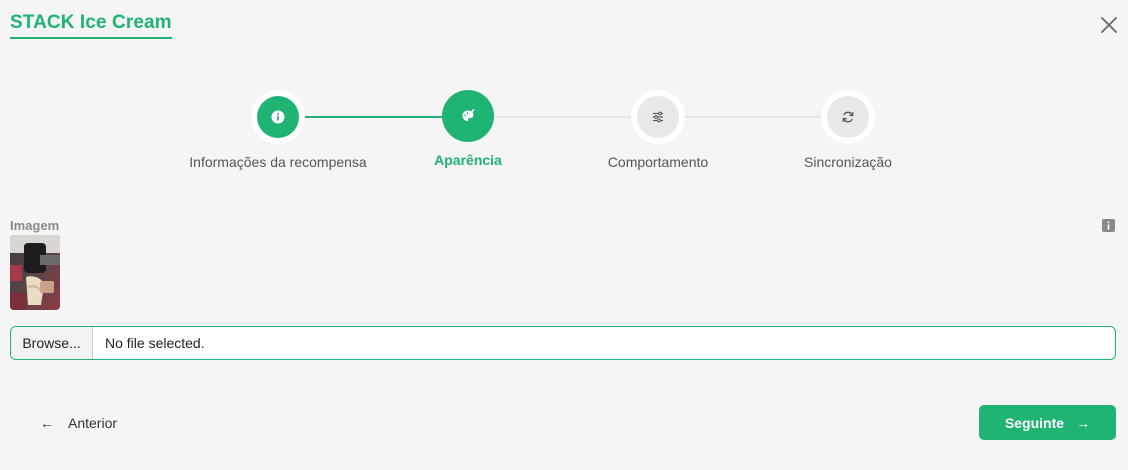 This screenshot has width=1128, height=470. I want to click on step-label: Sincronização, so click(848, 162).